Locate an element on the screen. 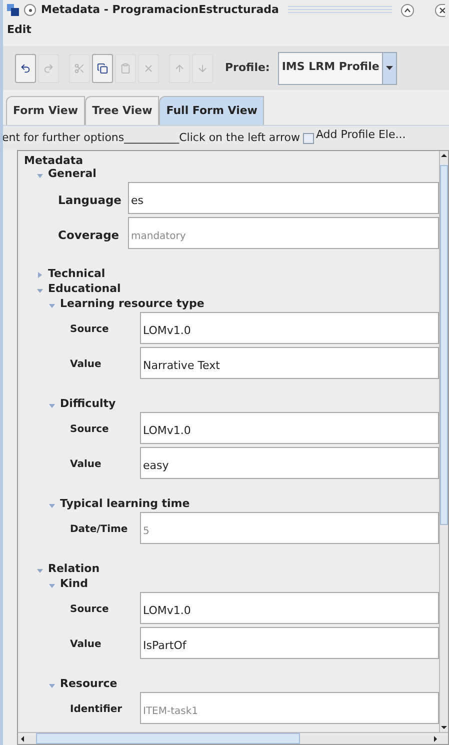  tab: Tree View is located at coordinates (122, 110).